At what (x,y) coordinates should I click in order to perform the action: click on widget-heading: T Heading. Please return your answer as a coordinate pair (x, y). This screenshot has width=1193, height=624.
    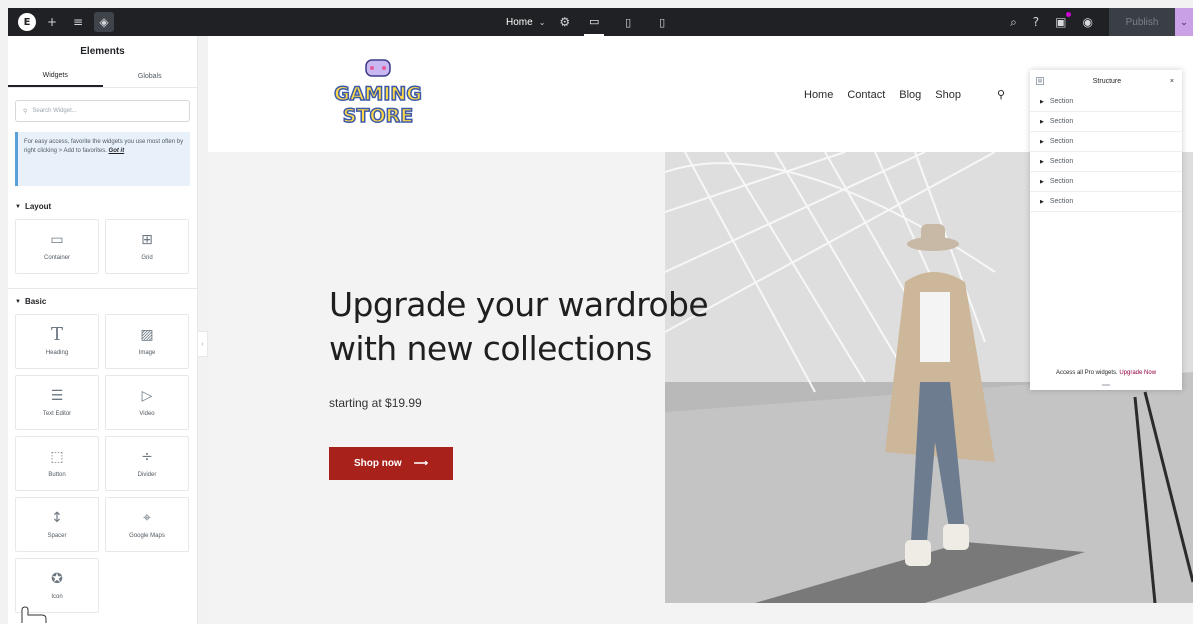
    Looking at the image, I should click on (57, 341).